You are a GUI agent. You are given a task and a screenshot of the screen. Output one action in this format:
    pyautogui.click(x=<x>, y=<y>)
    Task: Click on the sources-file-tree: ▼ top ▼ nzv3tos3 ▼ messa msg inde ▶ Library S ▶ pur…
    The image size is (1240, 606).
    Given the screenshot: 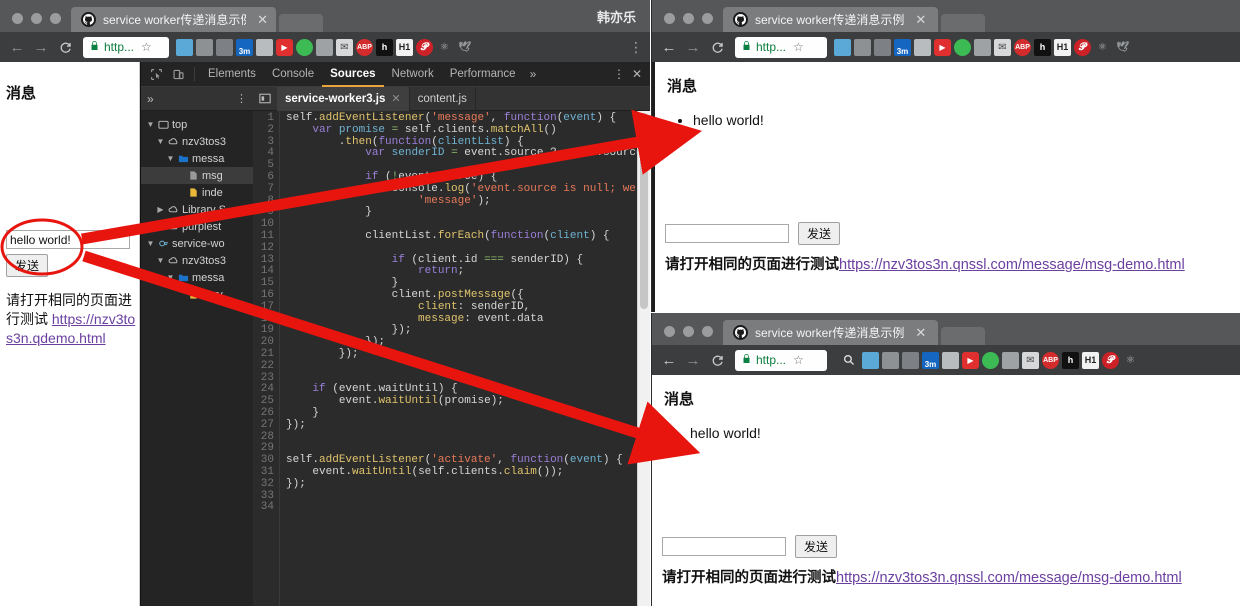 What is the action you would take?
    pyautogui.click(x=197, y=358)
    